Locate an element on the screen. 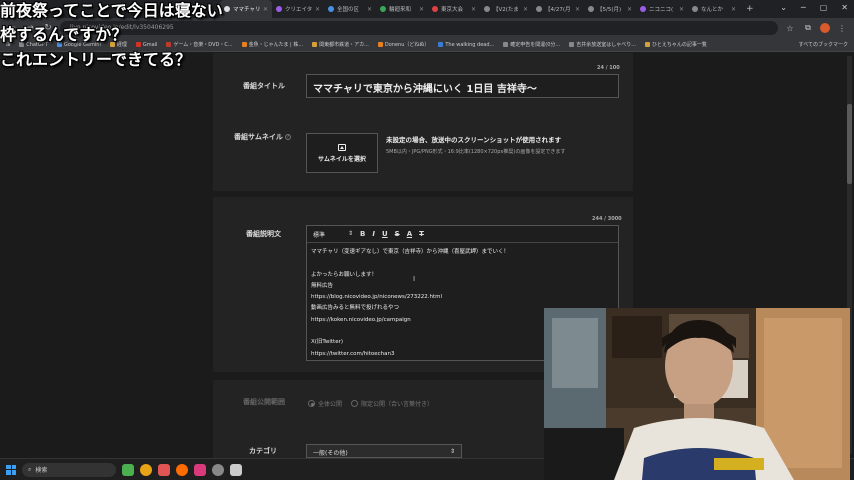 This screenshot has width=854, height=480. tab-label: 【5/5(月) is located at coordinates (609, 10).